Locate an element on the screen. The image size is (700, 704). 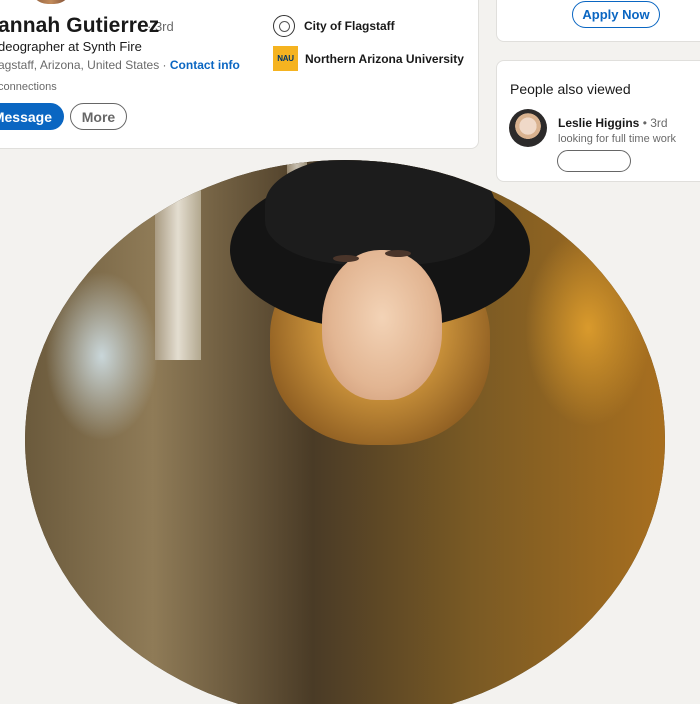
profile-name: annah Gutierrez is located at coordinates (80, 25).